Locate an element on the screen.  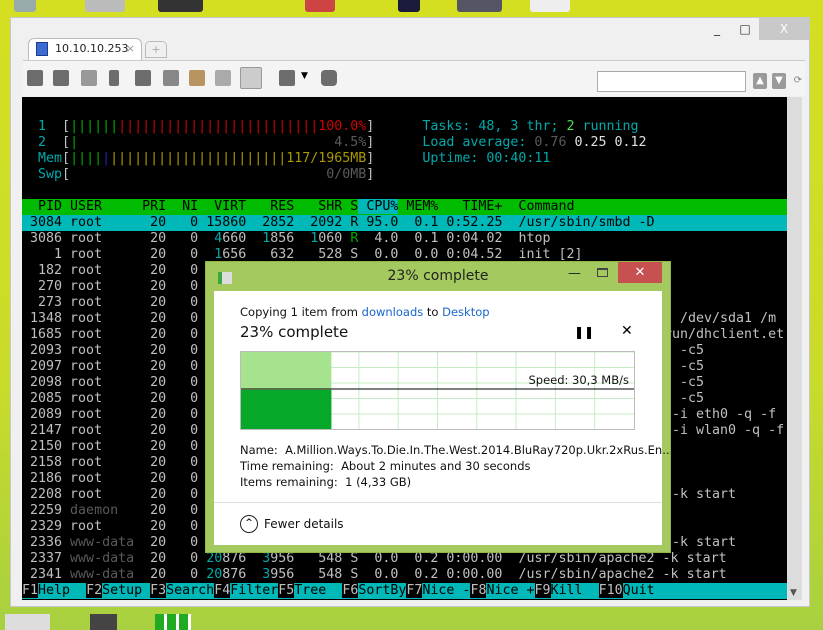
fkey-f8: F8 is located at coordinates (478, 590).